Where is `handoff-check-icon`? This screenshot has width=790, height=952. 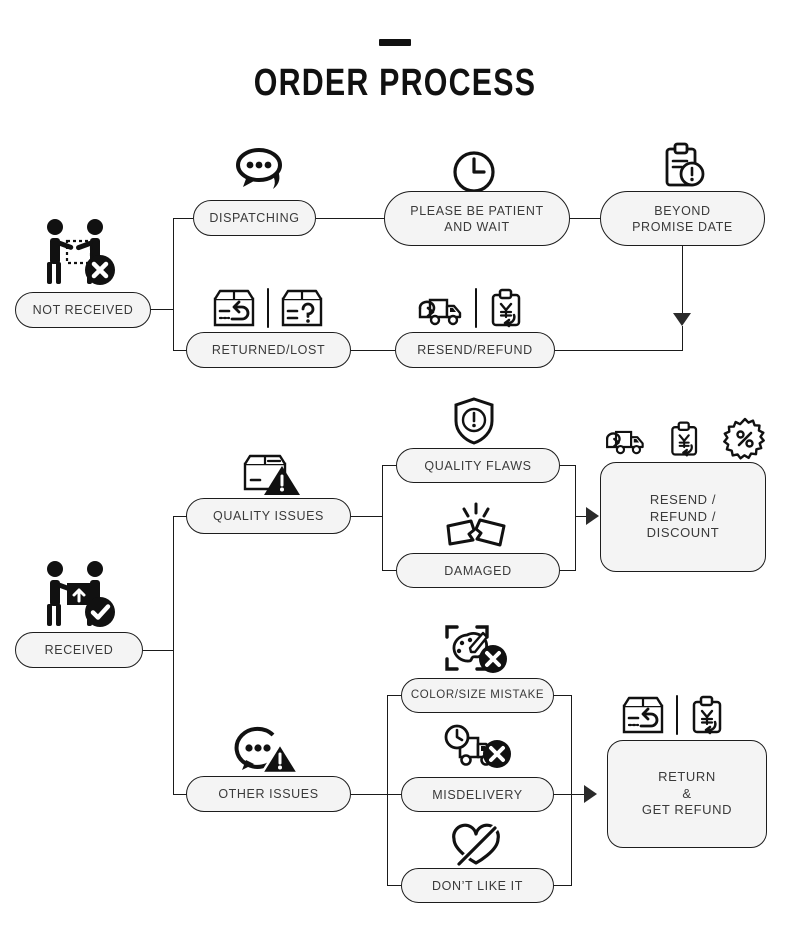 handoff-check-icon is located at coordinates (83, 595).